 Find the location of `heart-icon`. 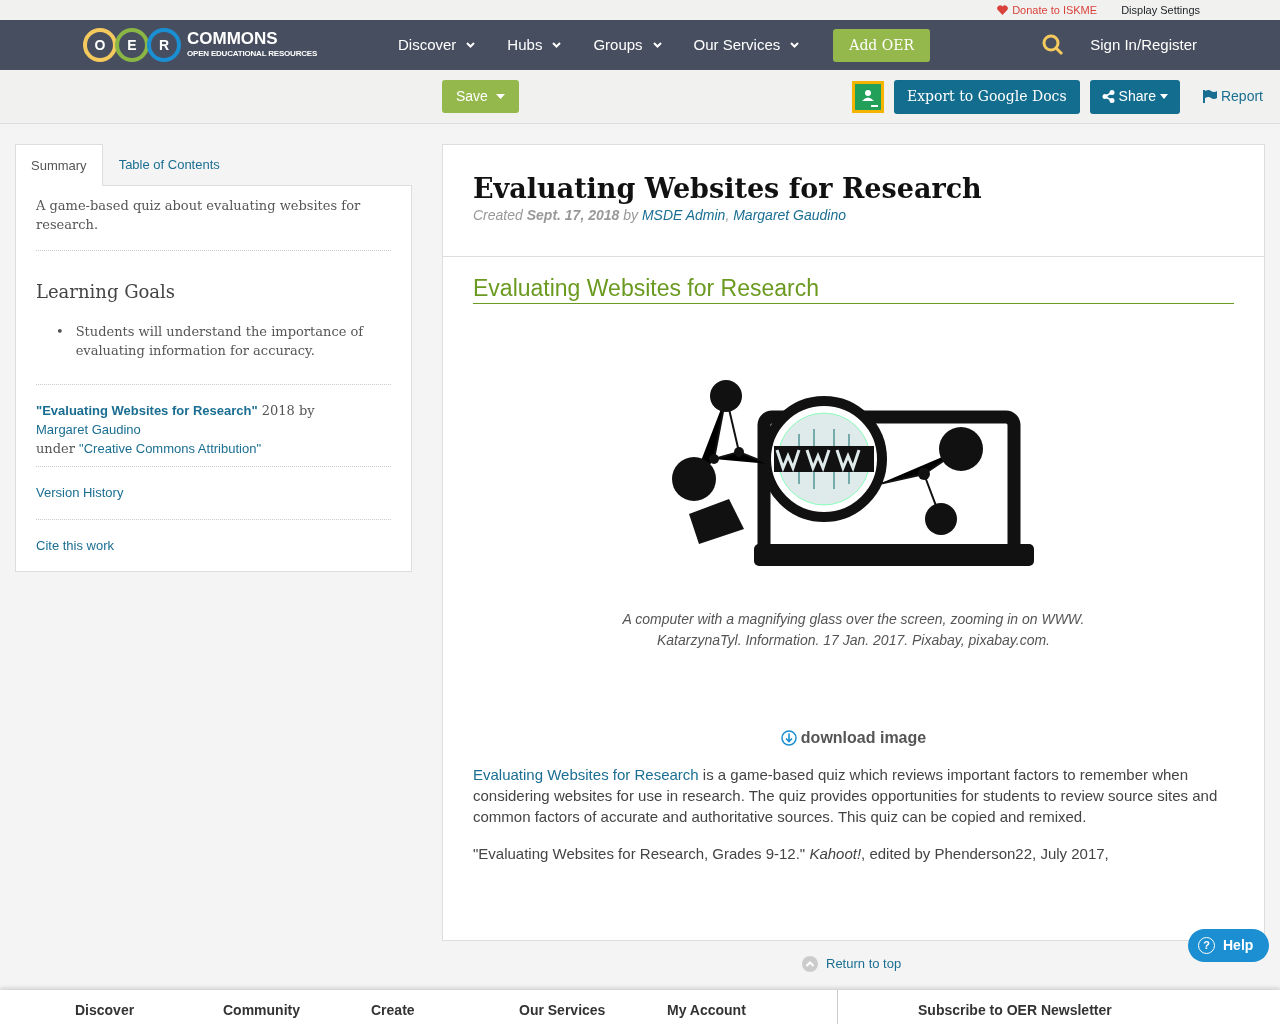

heart-icon is located at coordinates (1003, 10).